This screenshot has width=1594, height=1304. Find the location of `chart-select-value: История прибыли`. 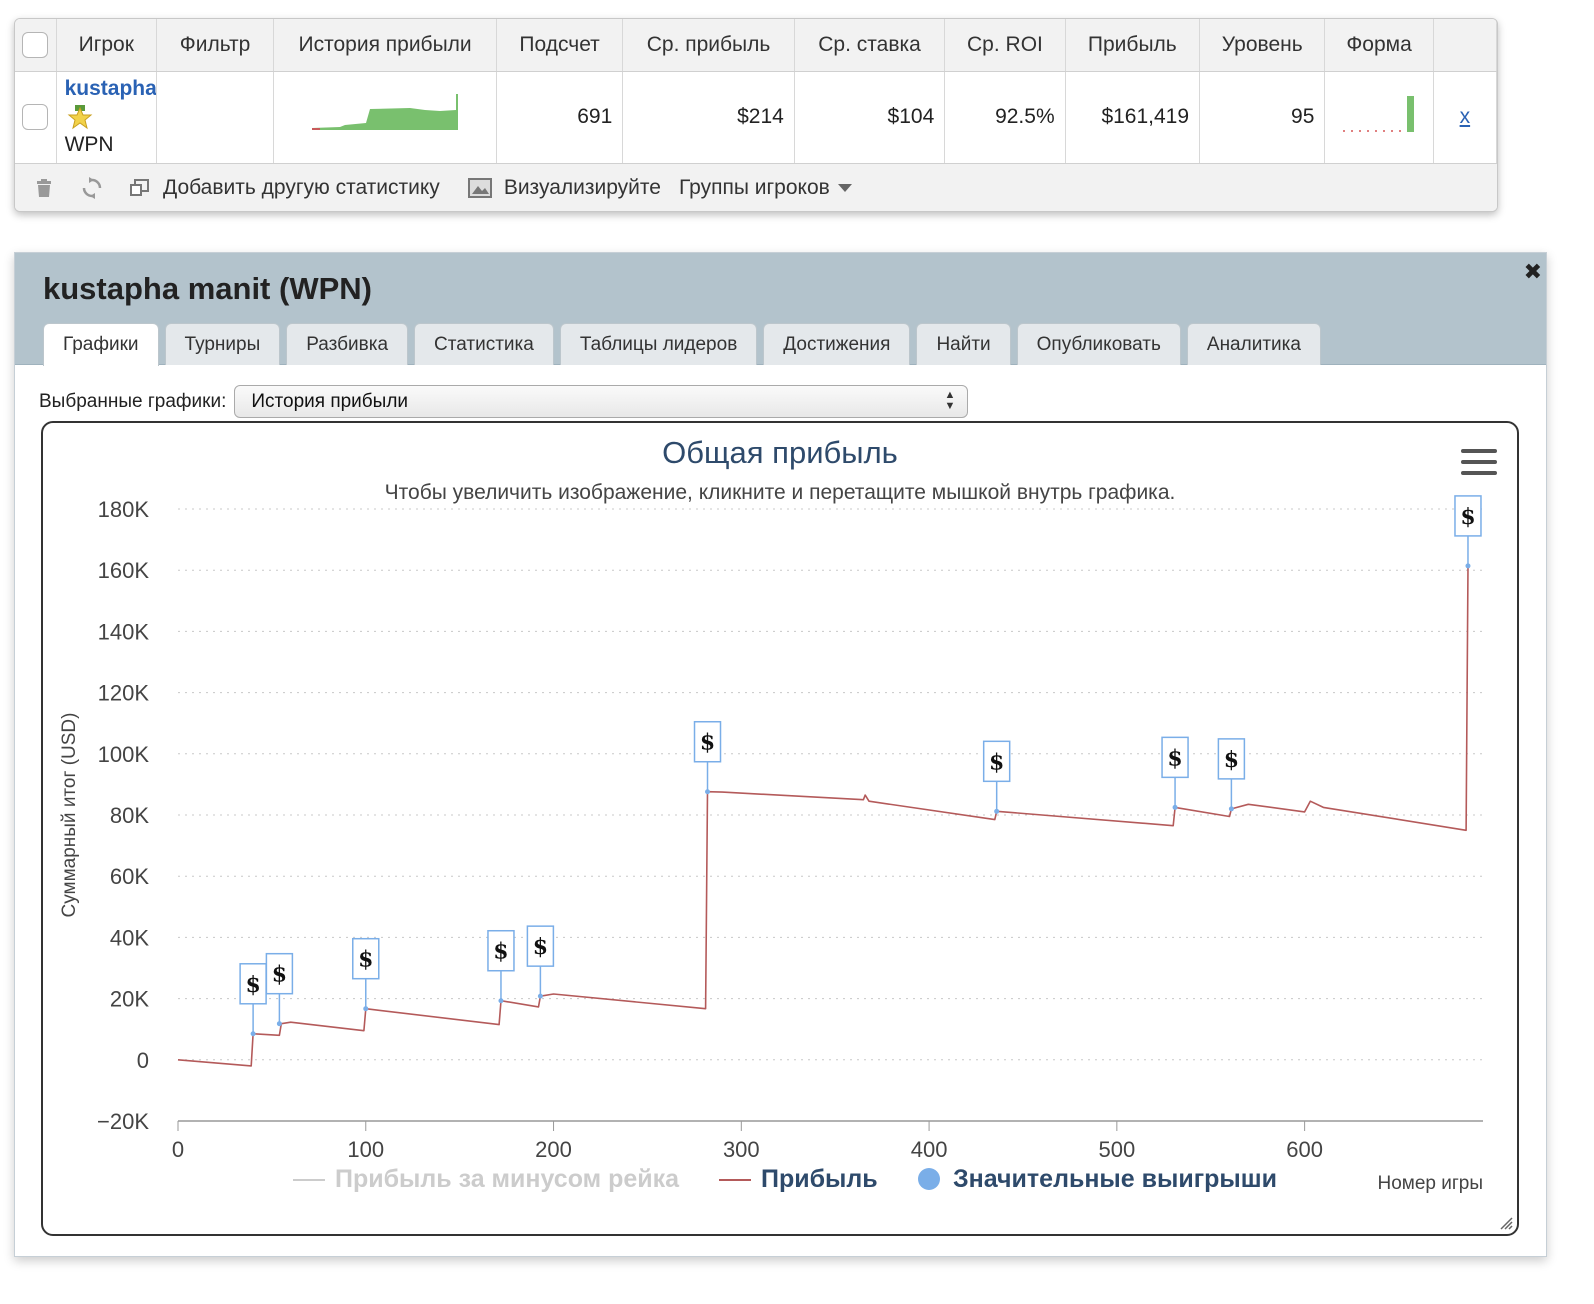

chart-select-value: История прибыли is located at coordinates (330, 401).